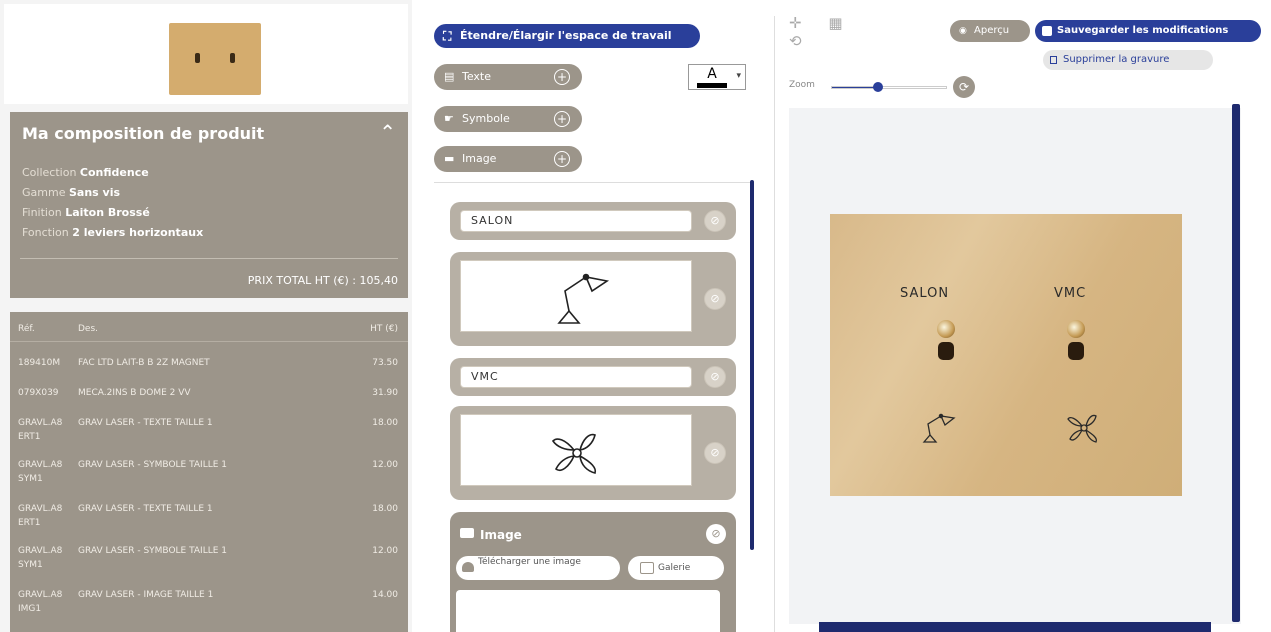  What do you see at coordinates (387, 132) in the screenshot?
I see `collapse-chevron-icon: ⌃` at bounding box center [387, 132].